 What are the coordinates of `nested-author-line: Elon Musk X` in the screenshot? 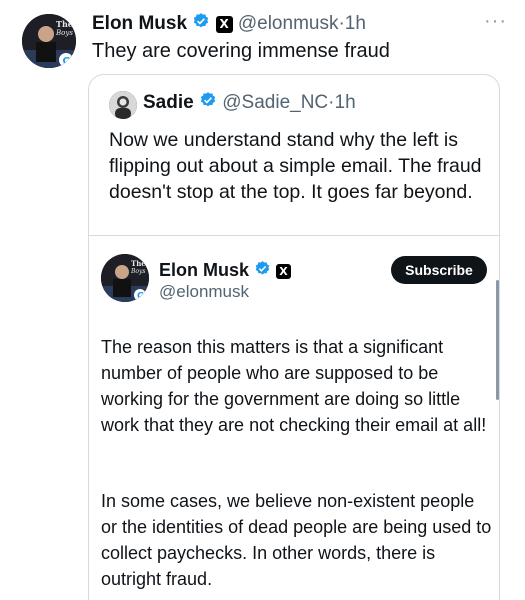 It's located at (225, 271).